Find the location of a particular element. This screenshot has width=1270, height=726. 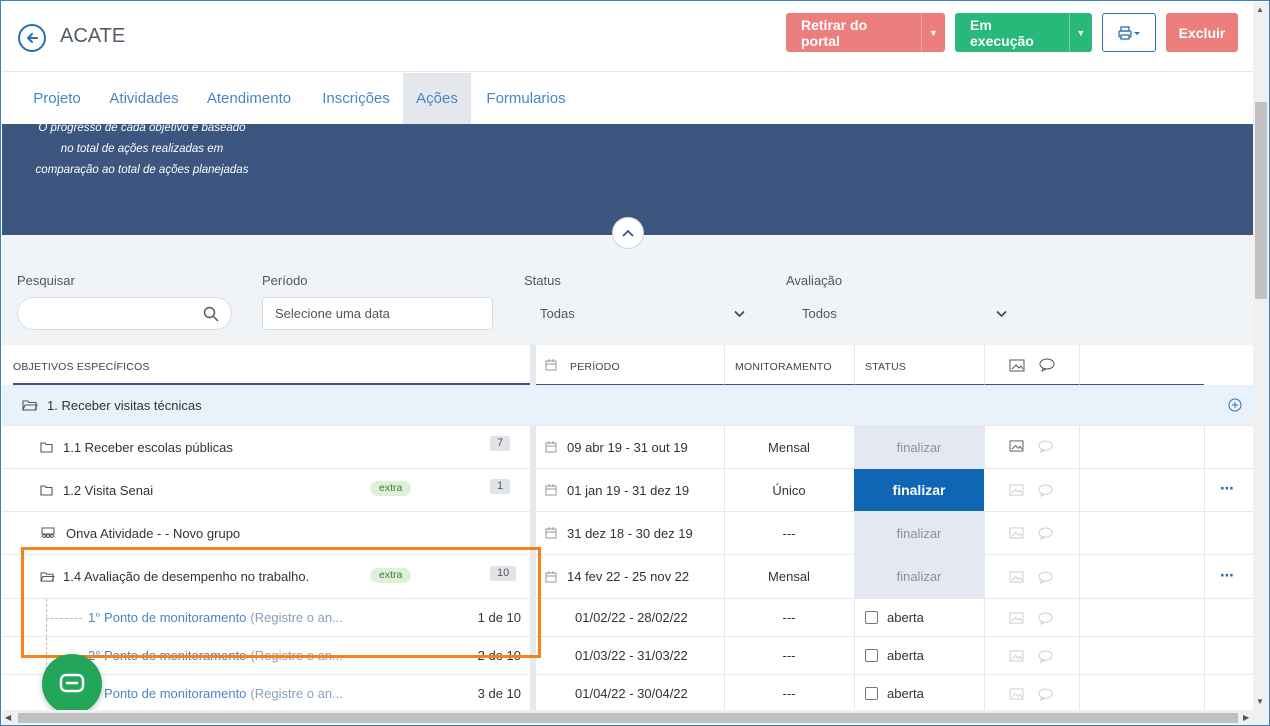

scroll-left-arrow-icon: ◀ is located at coordinates (8, 717).